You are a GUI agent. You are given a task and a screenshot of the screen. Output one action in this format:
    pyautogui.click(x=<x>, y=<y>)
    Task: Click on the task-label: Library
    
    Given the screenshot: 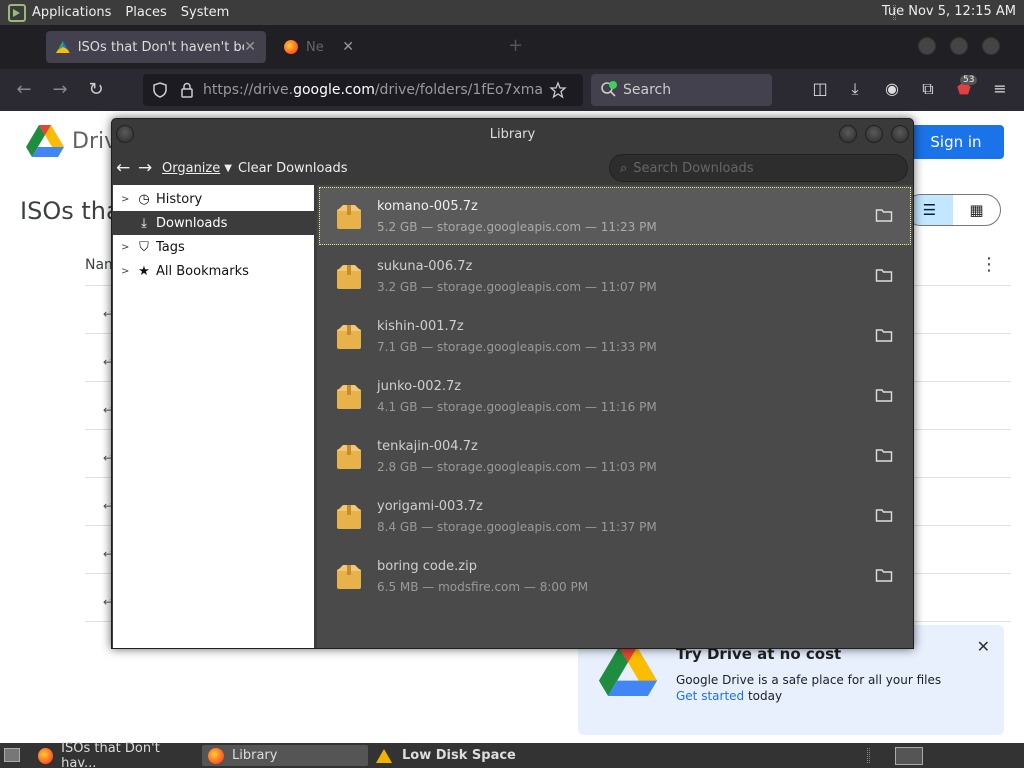 What is the action you would take?
    pyautogui.click(x=255, y=755)
    